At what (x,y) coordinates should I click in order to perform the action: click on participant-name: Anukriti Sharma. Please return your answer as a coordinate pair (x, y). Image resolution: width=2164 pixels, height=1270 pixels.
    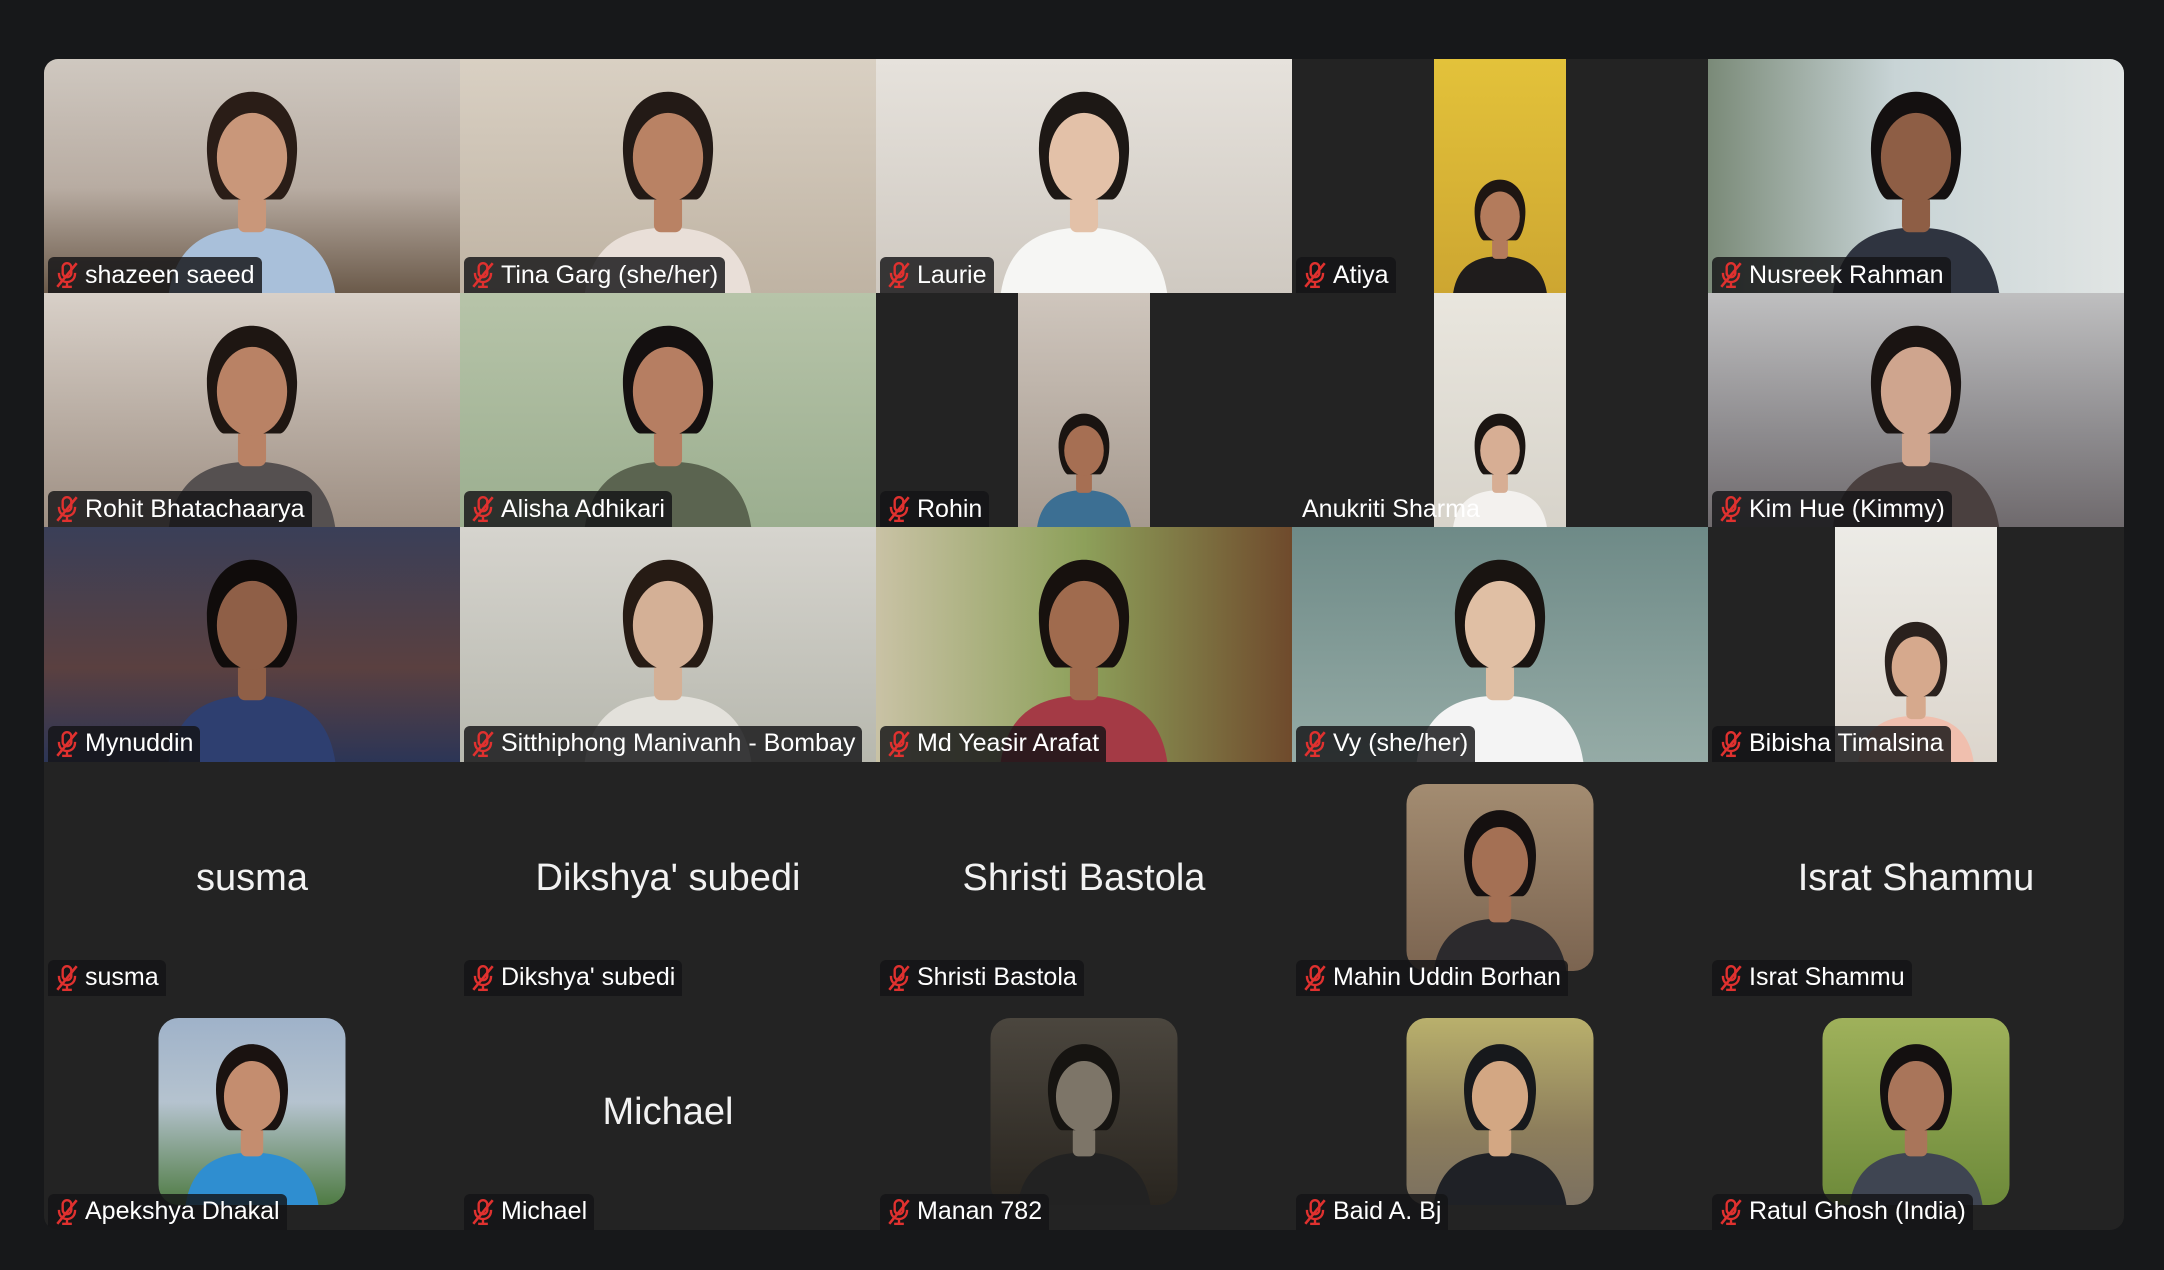
    Looking at the image, I should click on (1391, 508).